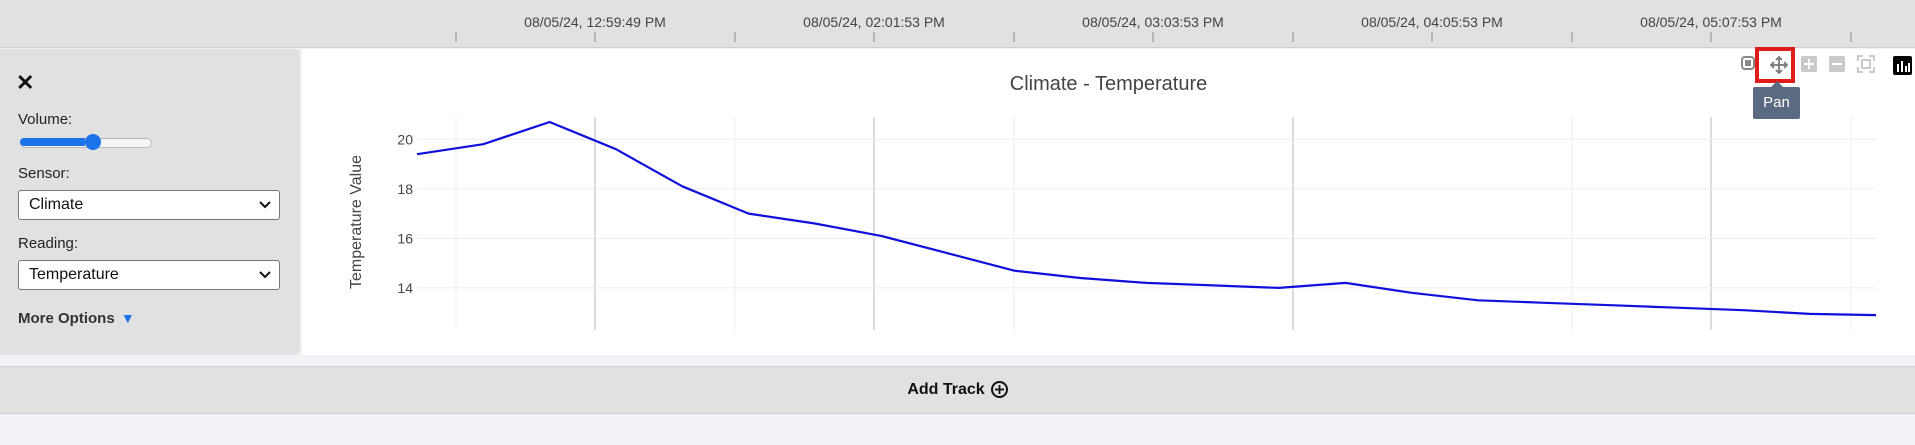 Image resolution: width=1915 pixels, height=445 pixels. Describe the element at coordinates (45, 119) in the screenshot. I see `volume-label: Volume:` at that location.